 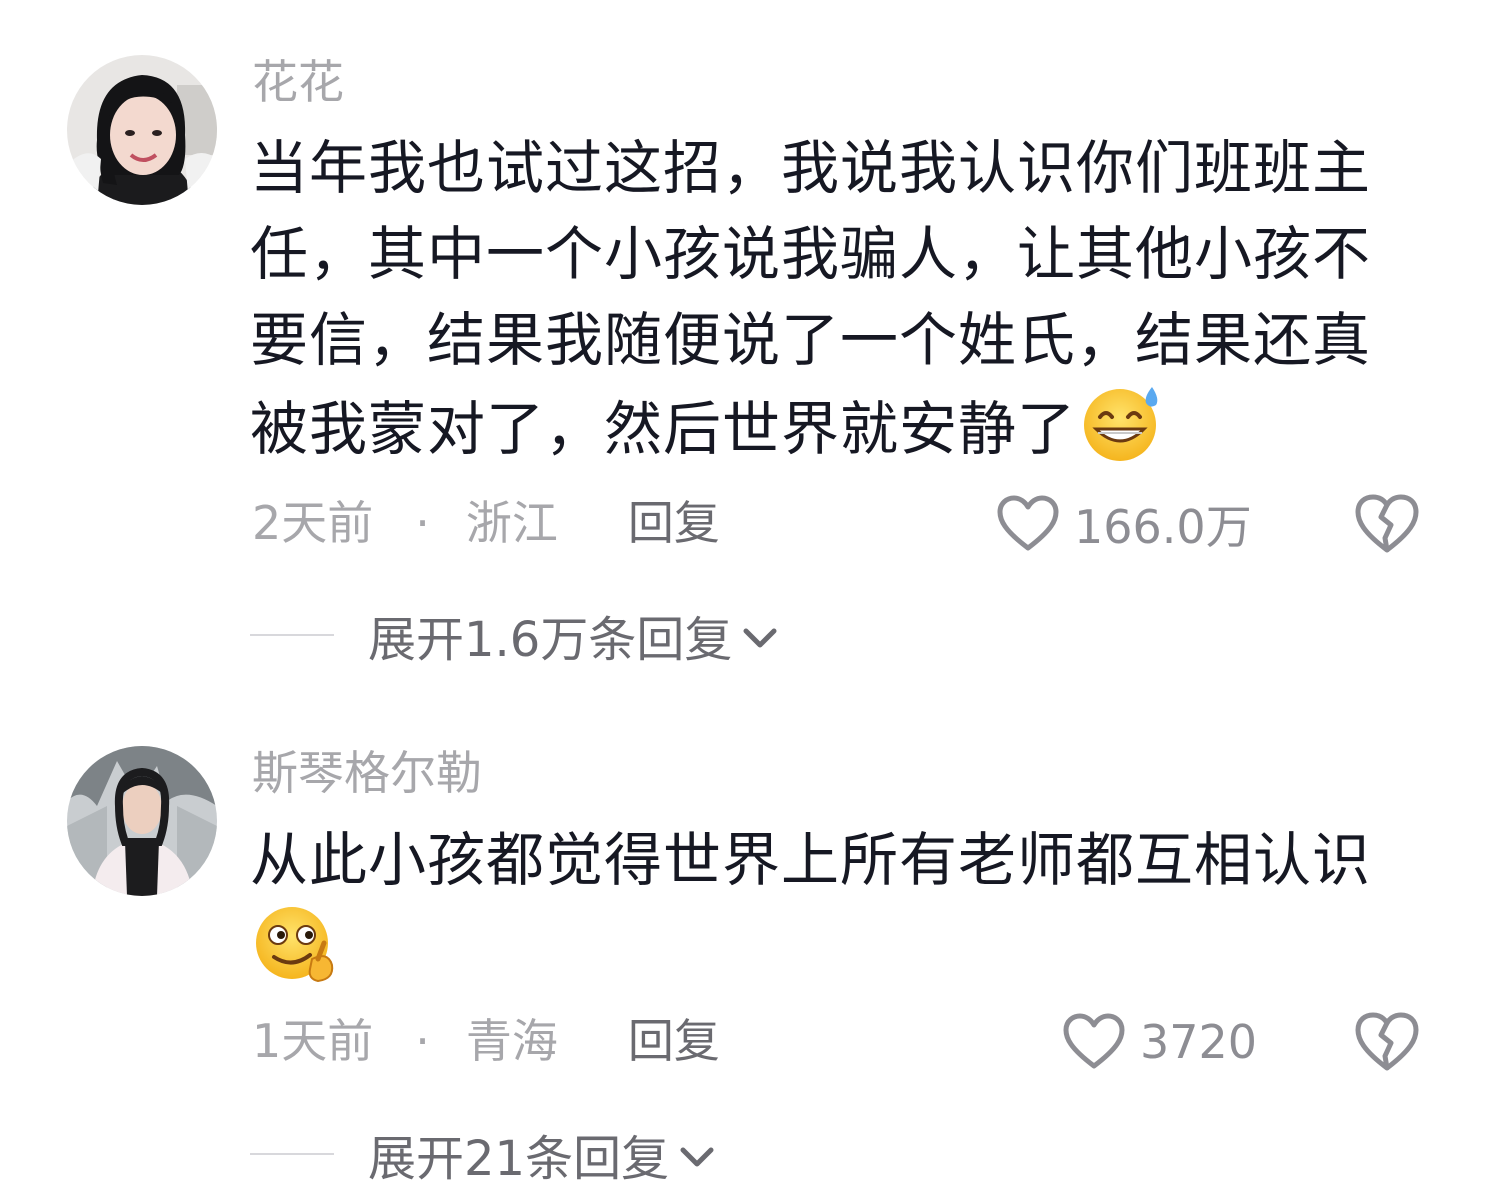 I want to click on username: 斯琴格尔勒, so click(x=367, y=773).